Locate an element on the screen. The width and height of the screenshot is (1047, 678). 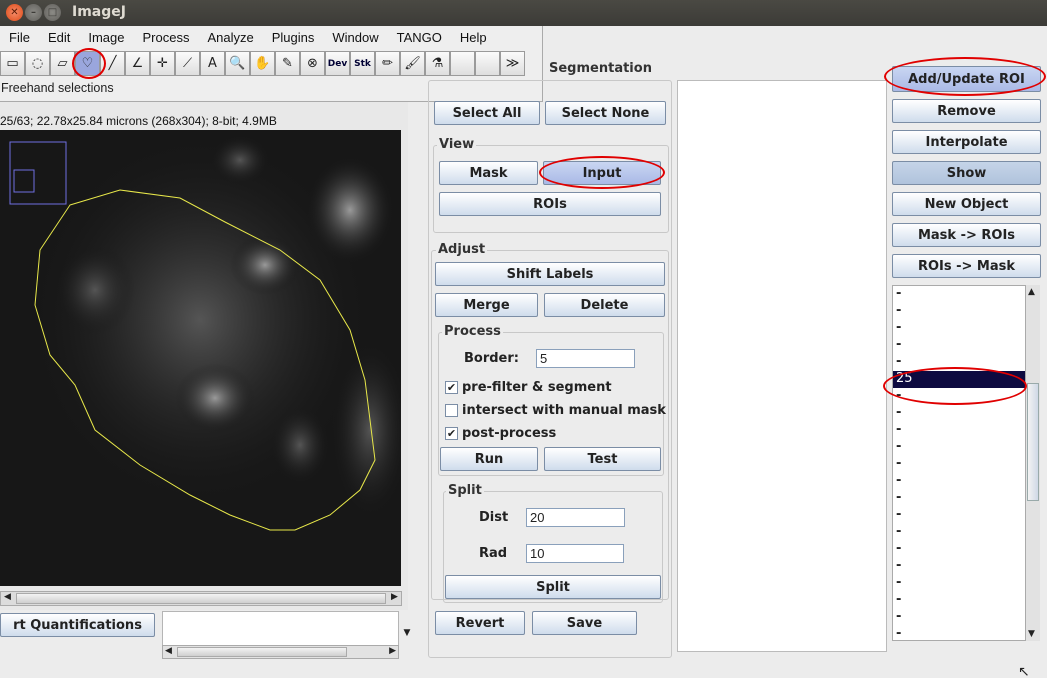
minimize-window-icon: – is located at coordinates (33, 12).